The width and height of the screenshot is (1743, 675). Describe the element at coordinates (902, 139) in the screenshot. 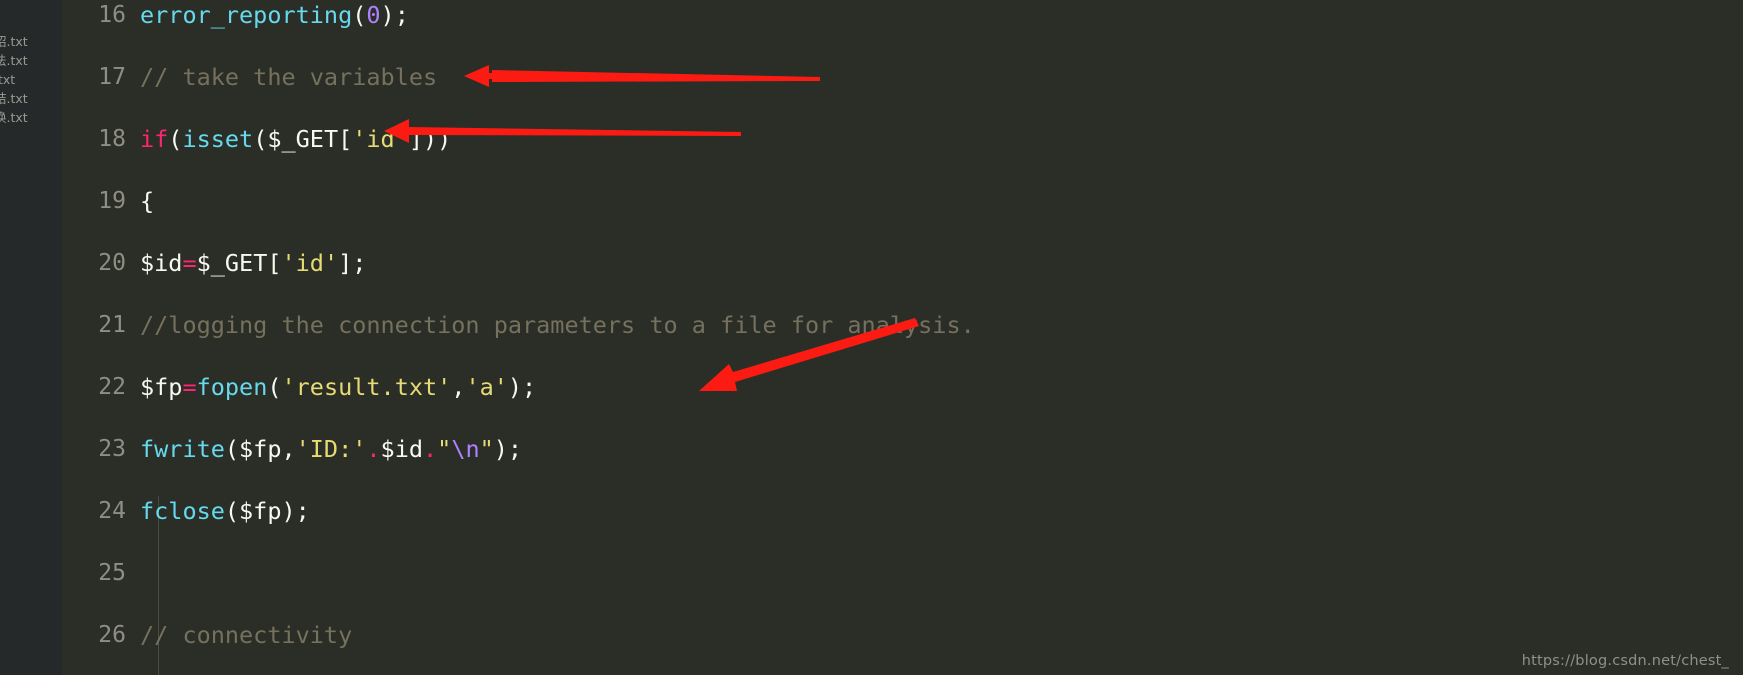

I see `code-line: 18 if(isset($_GET['id']))` at that location.